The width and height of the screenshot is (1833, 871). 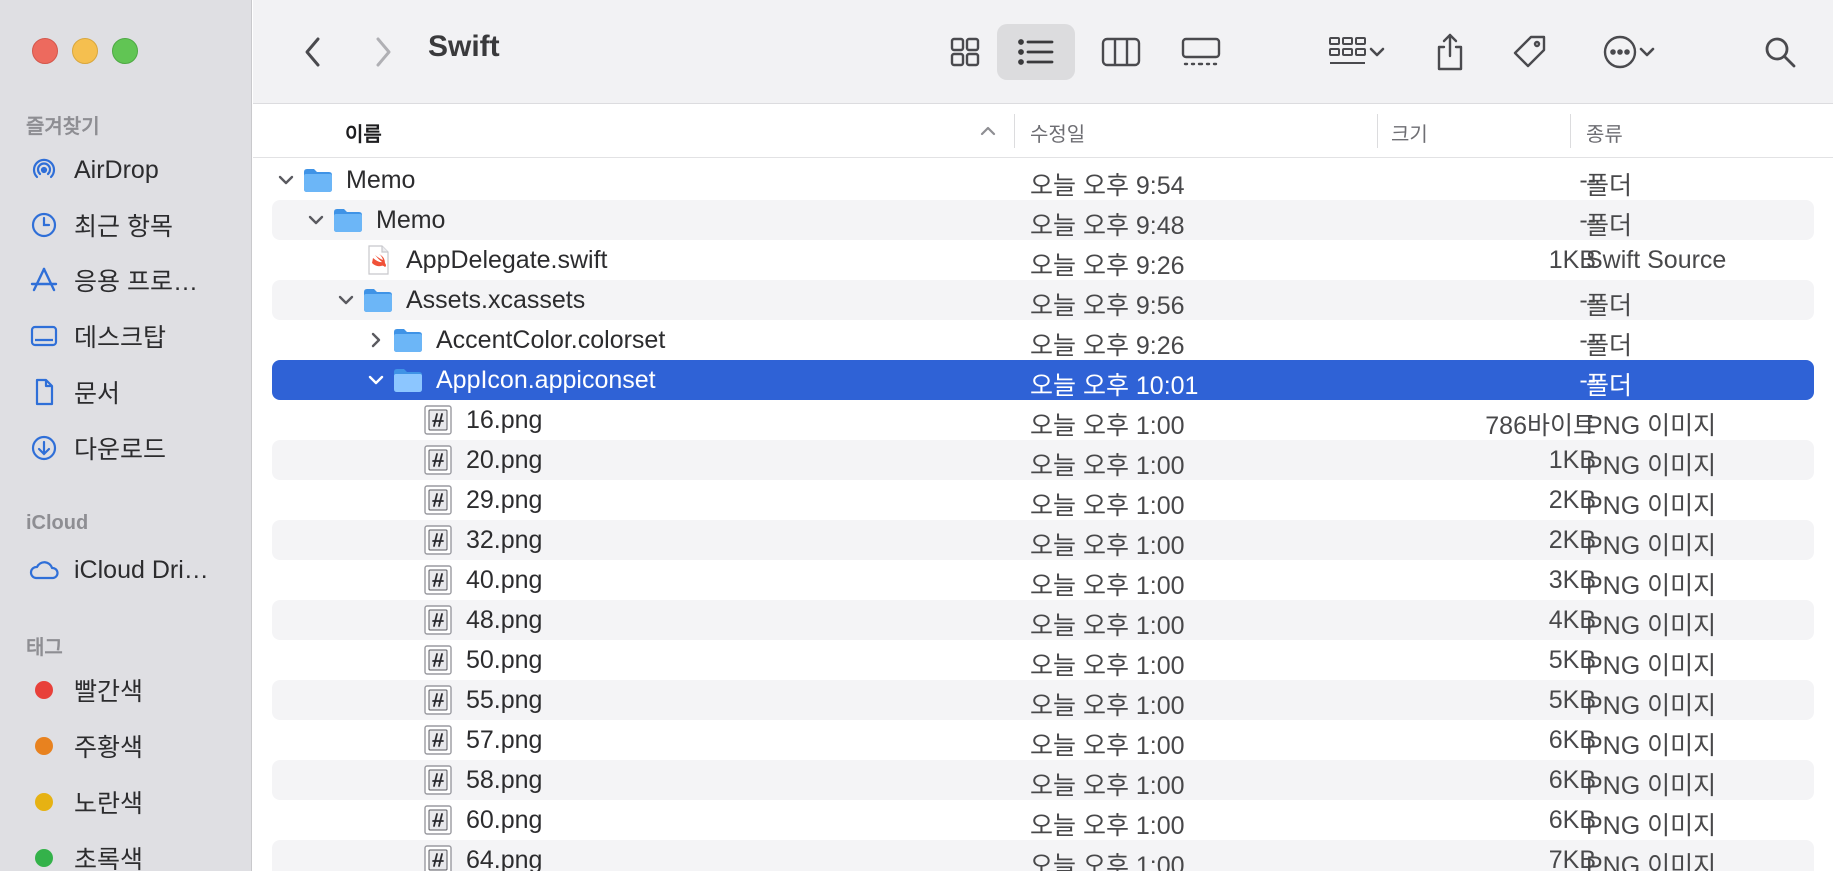 I want to click on file-name: 29.png, so click(x=504, y=500).